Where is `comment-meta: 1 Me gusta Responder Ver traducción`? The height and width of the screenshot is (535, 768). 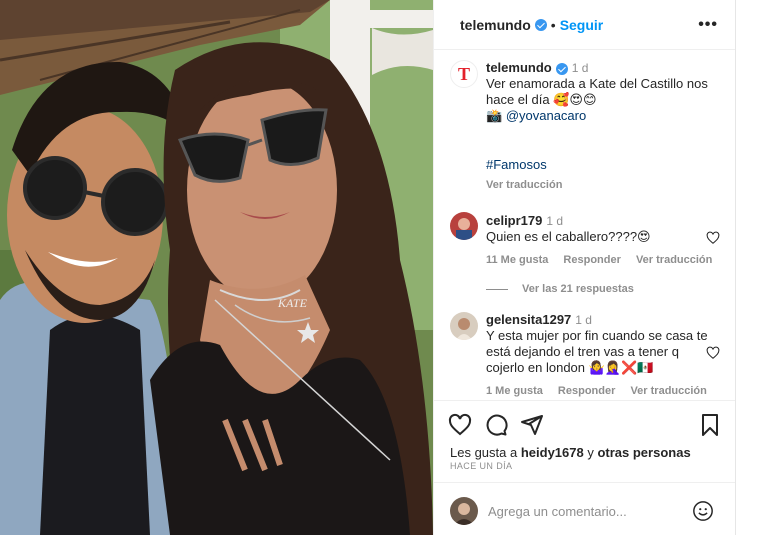 comment-meta: 1 Me gusta Responder Ver traducción is located at coordinates (602, 391).